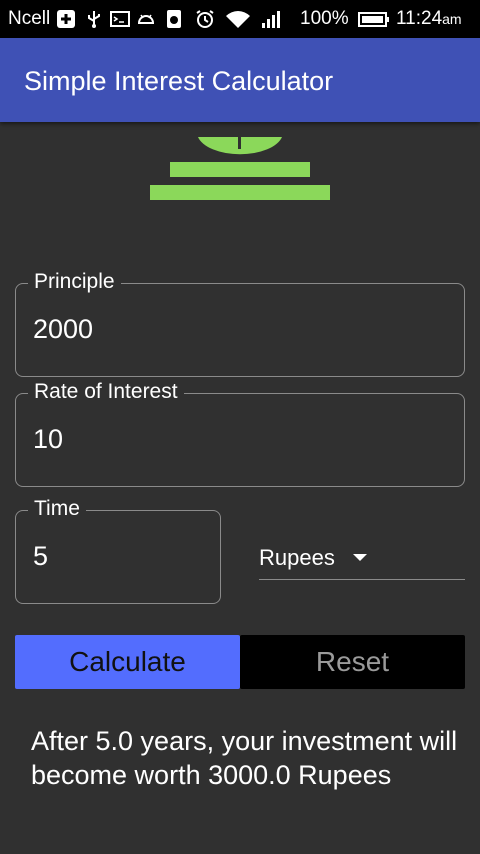 The image size is (480, 854). What do you see at coordinates (63, 329) in the screenshot?
I see `principle-input: 2000` at bounding box center [63, 329].